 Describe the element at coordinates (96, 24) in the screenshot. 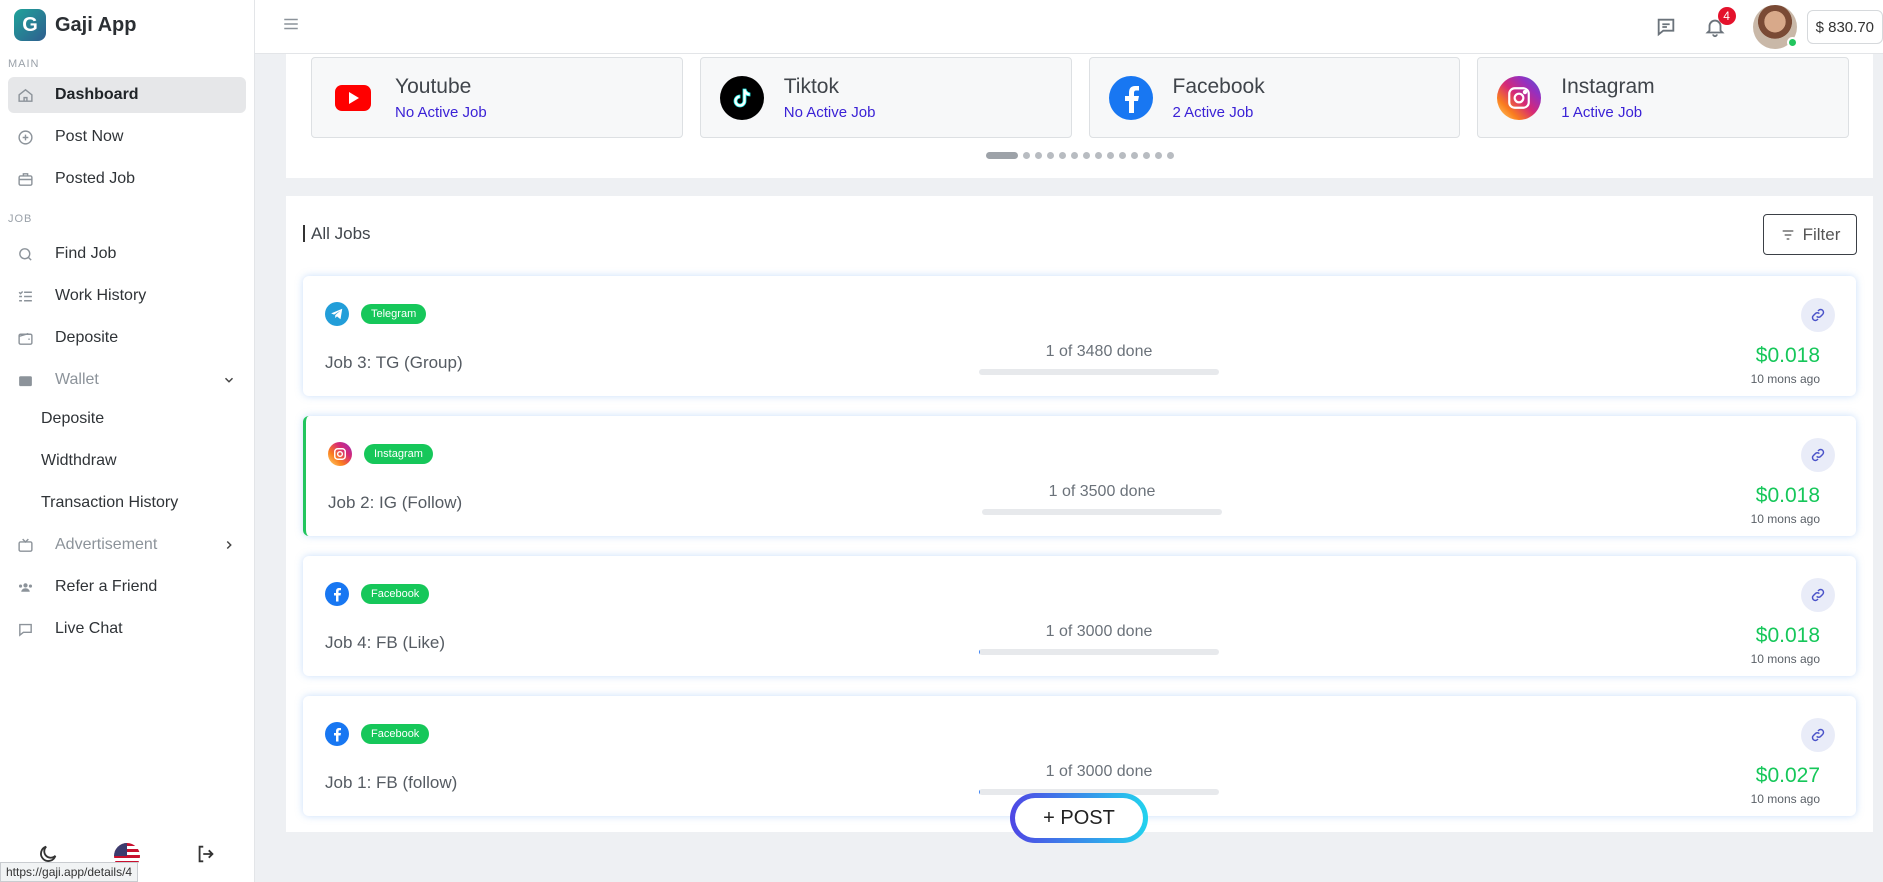

I see `app-name: Gaji App` at that location.